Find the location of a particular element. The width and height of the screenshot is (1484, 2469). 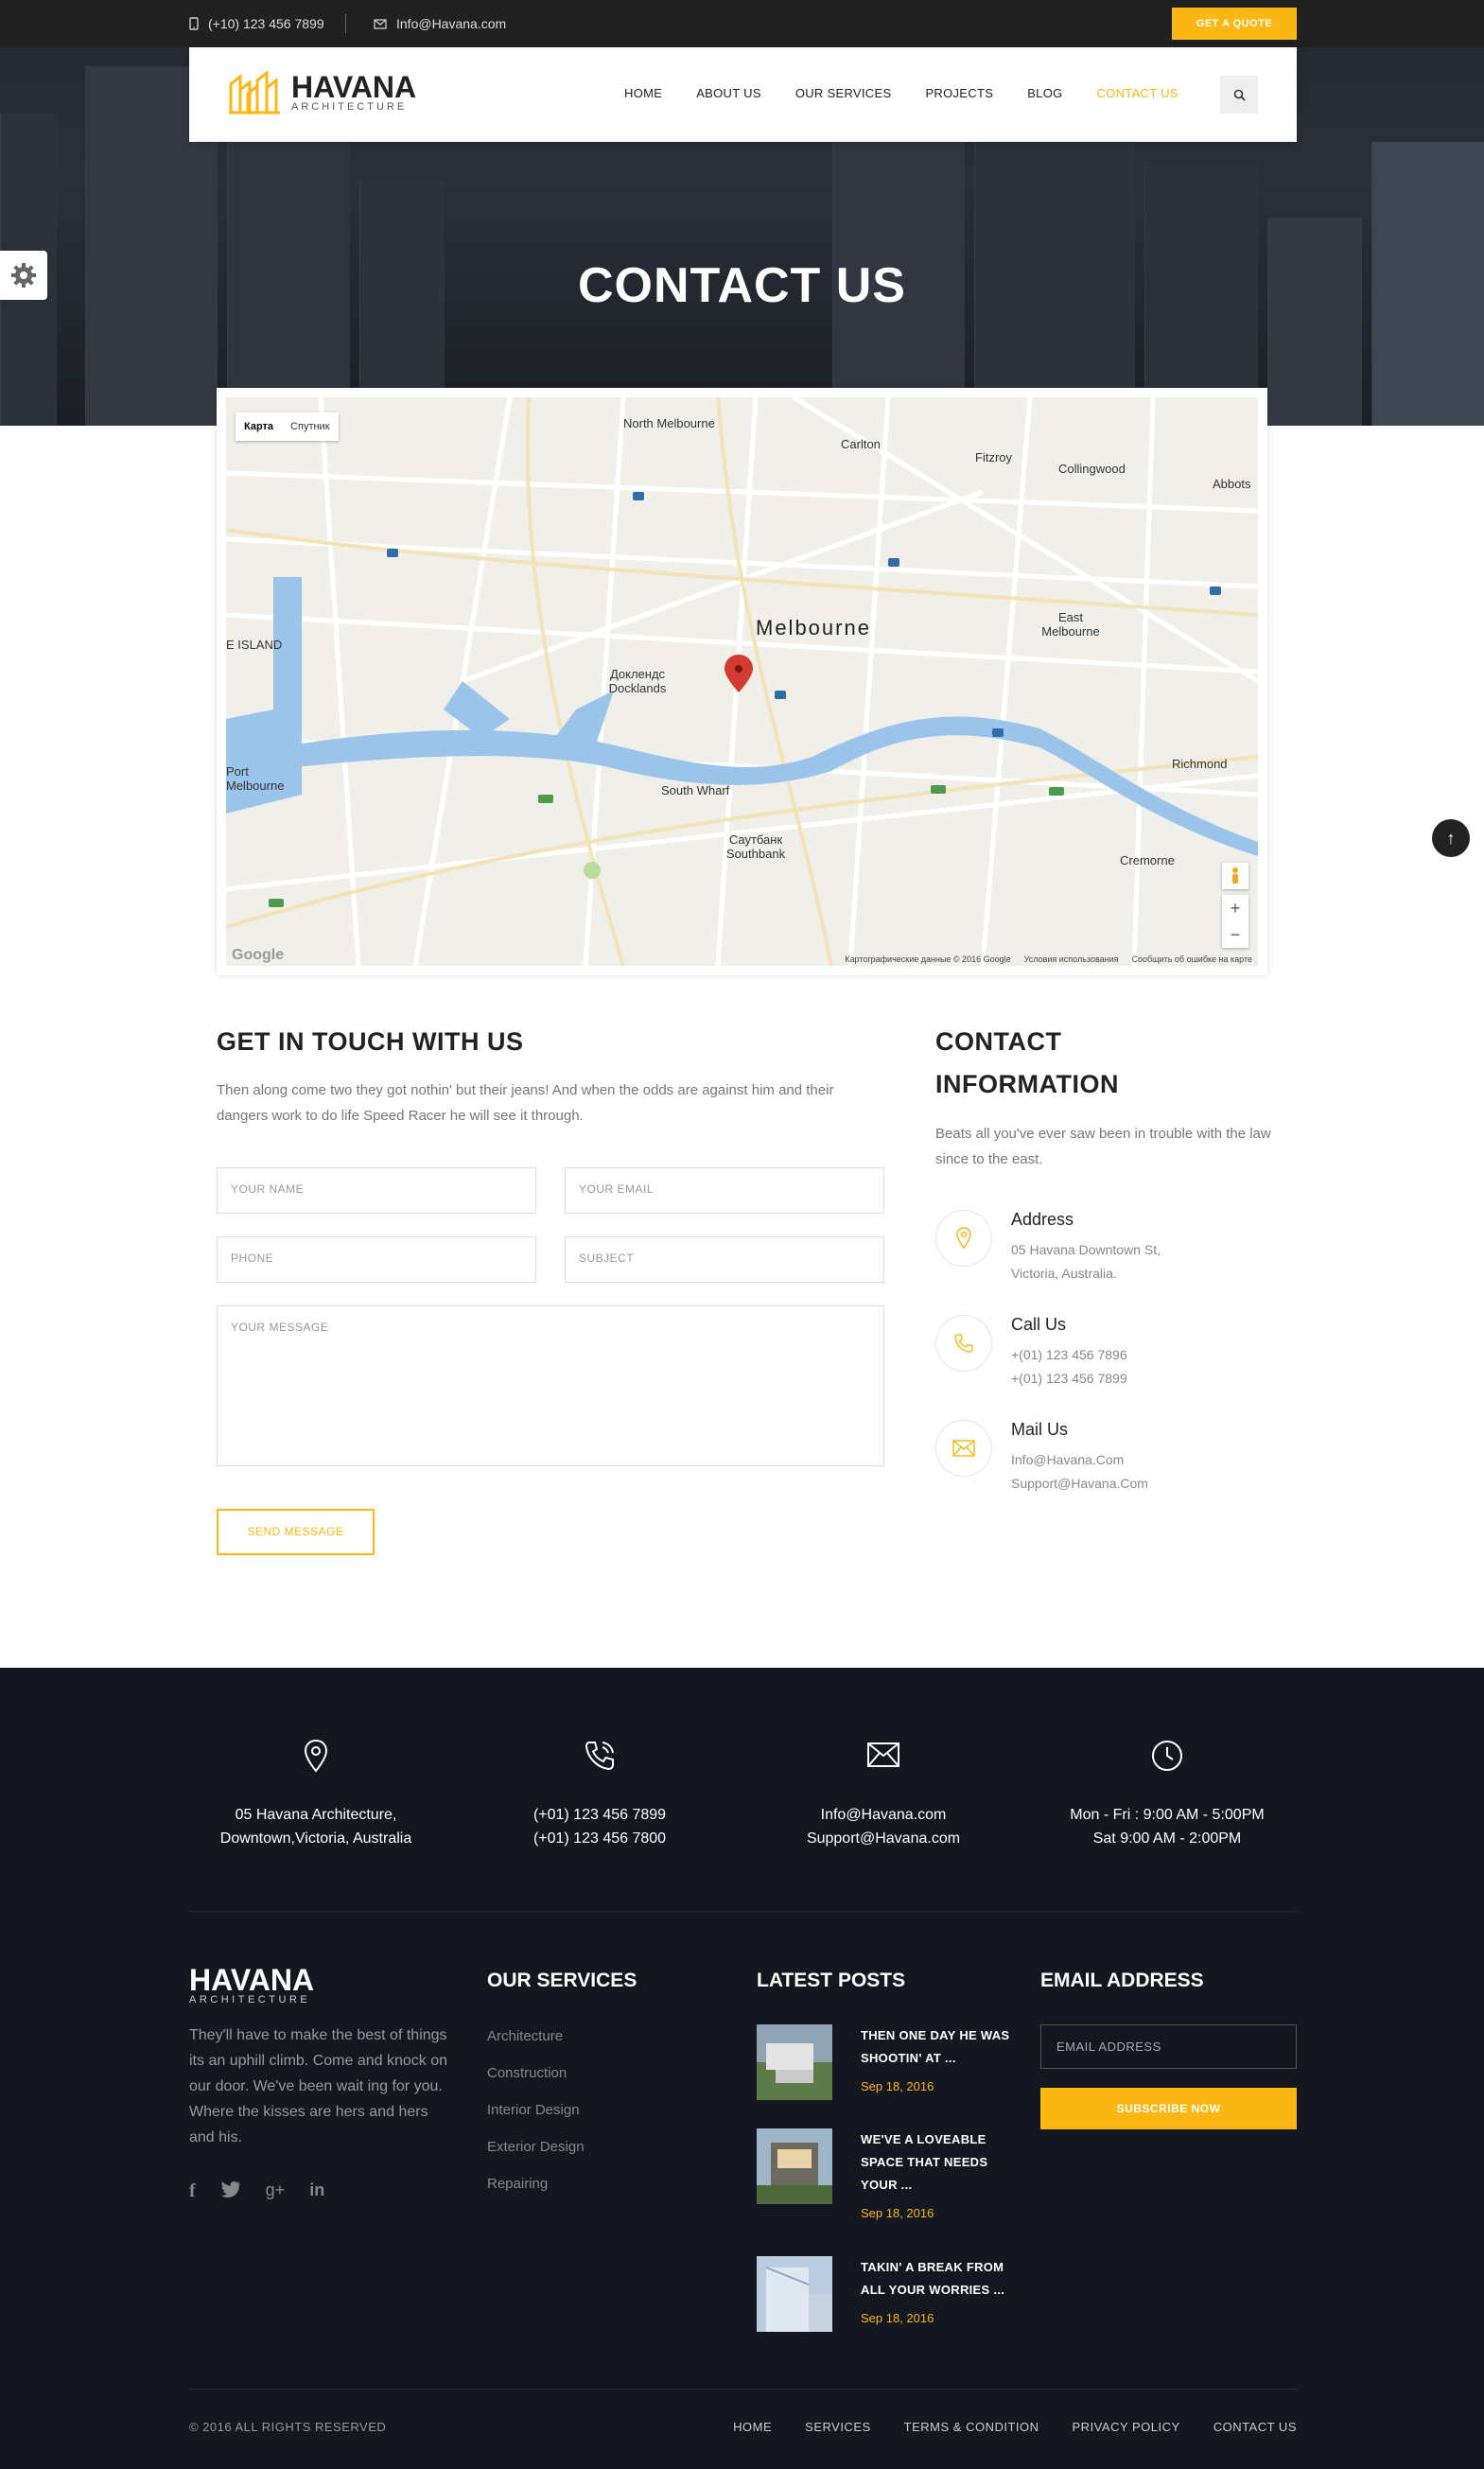

footer-logo-name: HAVANA is located at coordinates (252, 1980).